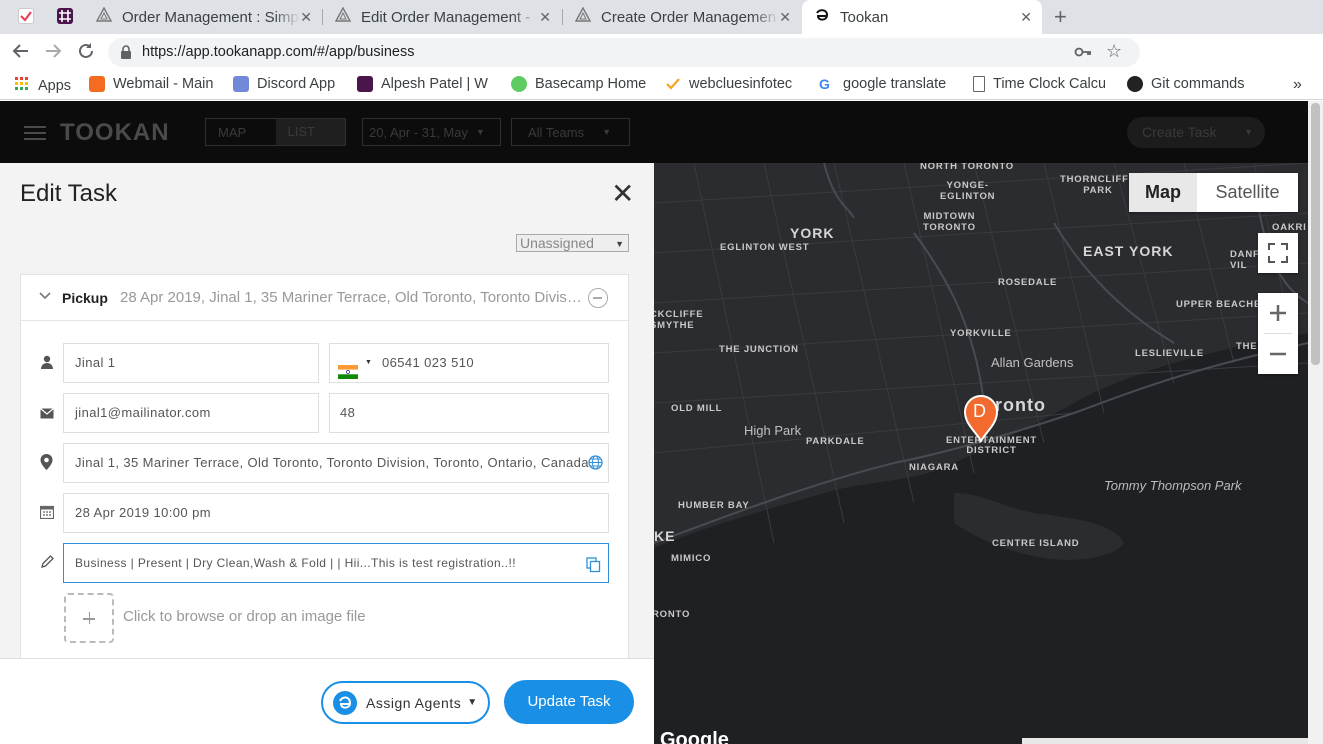 The height and width of the screenshot is (744, 1323). I want to click on zoom-in-icon, so click(1278, 313).